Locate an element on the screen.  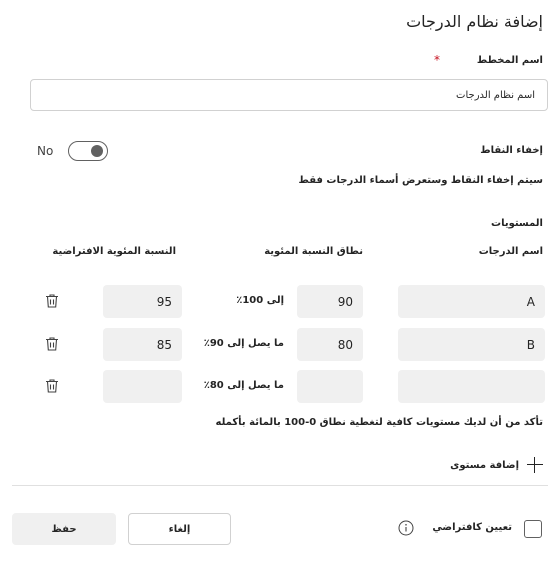
grade-name-input is located at coordinates (471, 386).